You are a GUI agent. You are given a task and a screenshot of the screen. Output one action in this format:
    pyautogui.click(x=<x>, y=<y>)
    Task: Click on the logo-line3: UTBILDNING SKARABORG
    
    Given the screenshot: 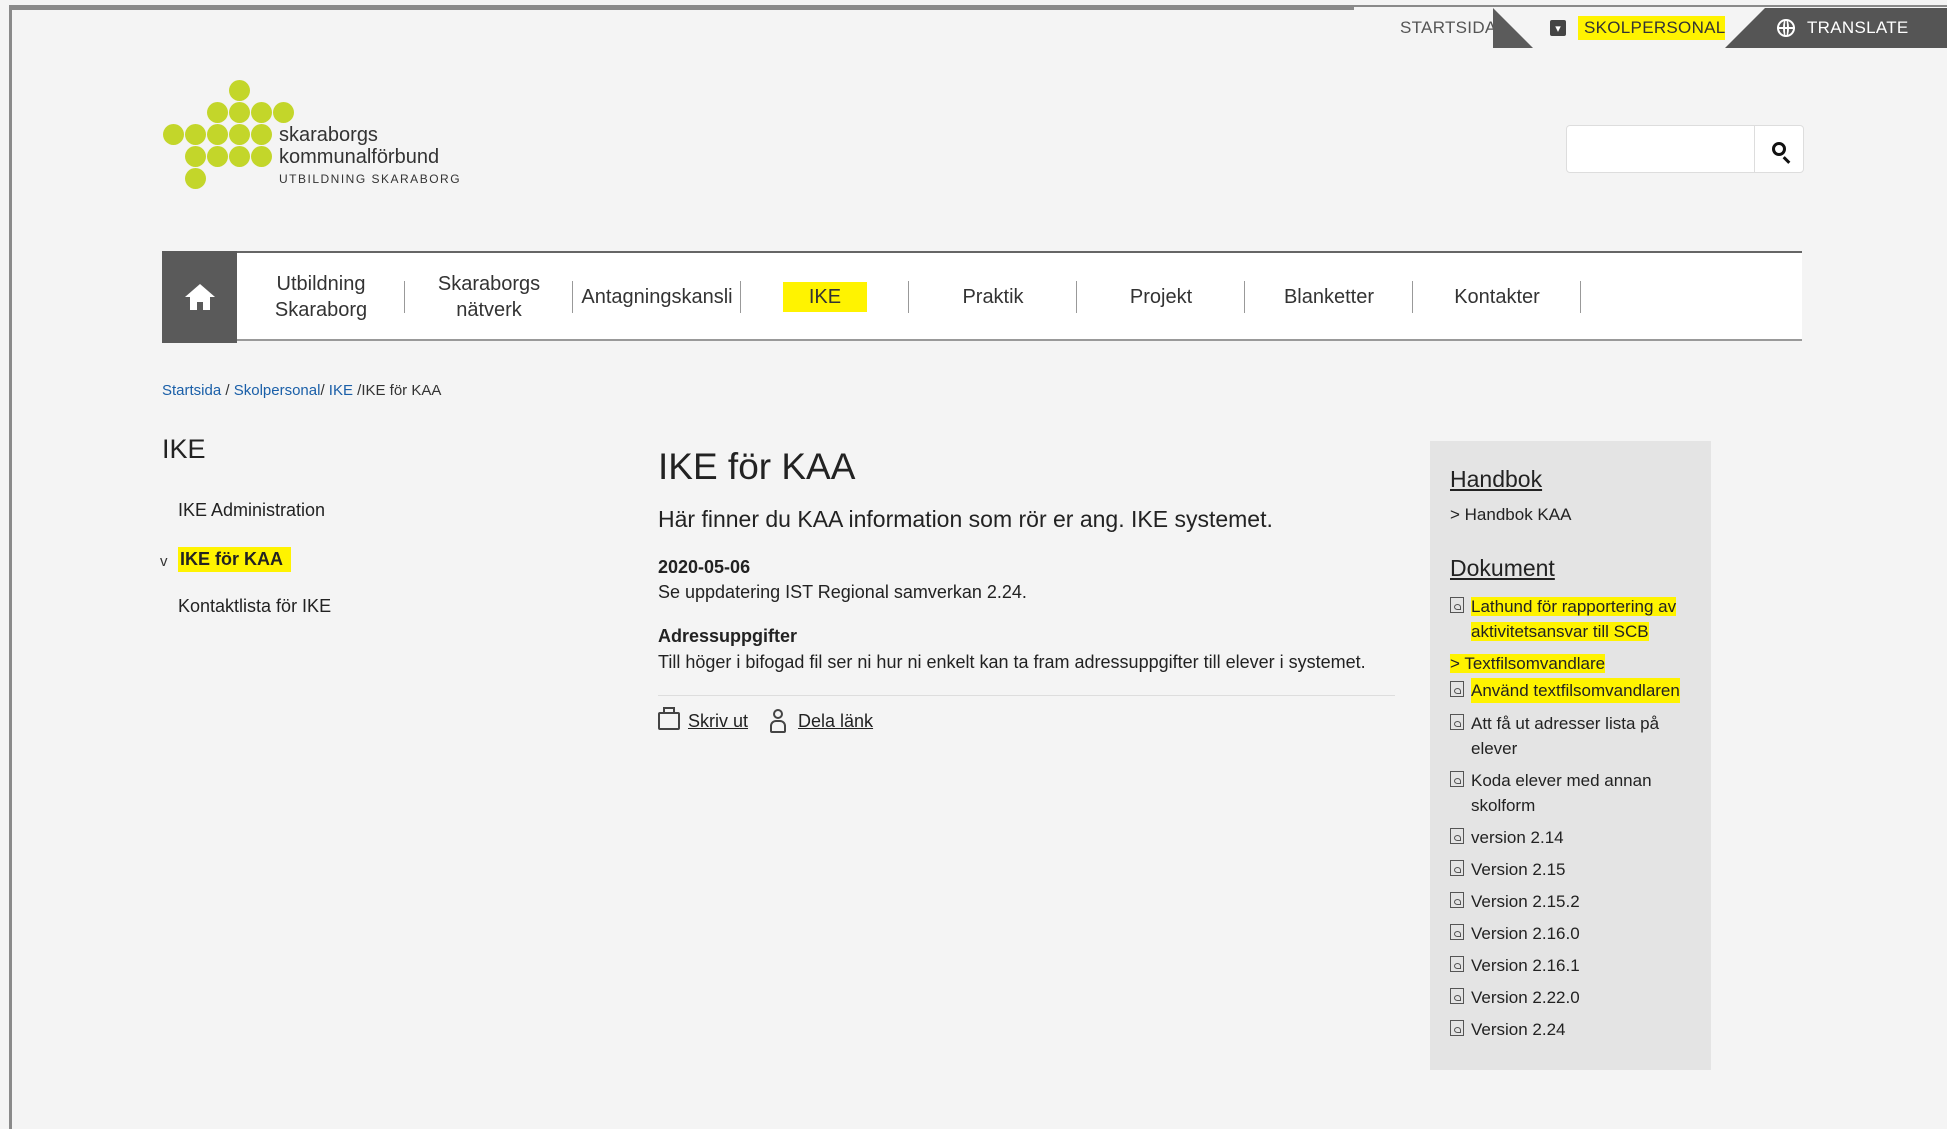 What is the action you would take?
    pyautogui.click(x=370, y=179)
    